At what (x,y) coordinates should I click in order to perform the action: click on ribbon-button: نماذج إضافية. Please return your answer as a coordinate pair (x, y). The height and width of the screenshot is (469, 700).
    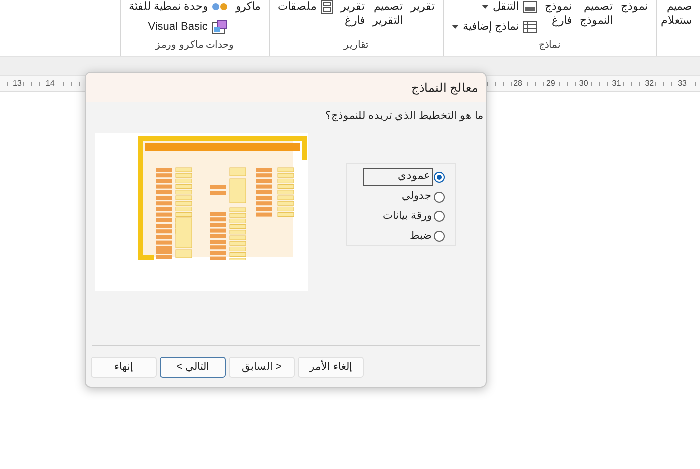
    Looking at the image, I should click on (494, 27).